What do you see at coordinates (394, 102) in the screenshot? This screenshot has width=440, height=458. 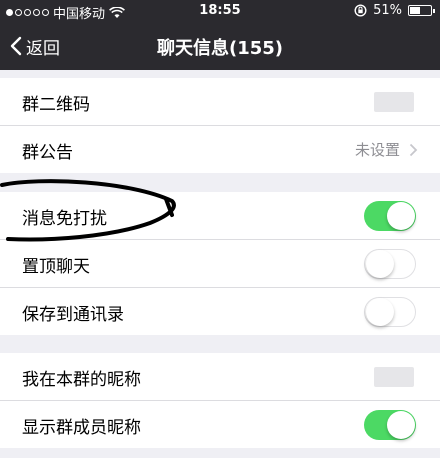 I see `qr-code-preview` at bounding box center [394, 102].